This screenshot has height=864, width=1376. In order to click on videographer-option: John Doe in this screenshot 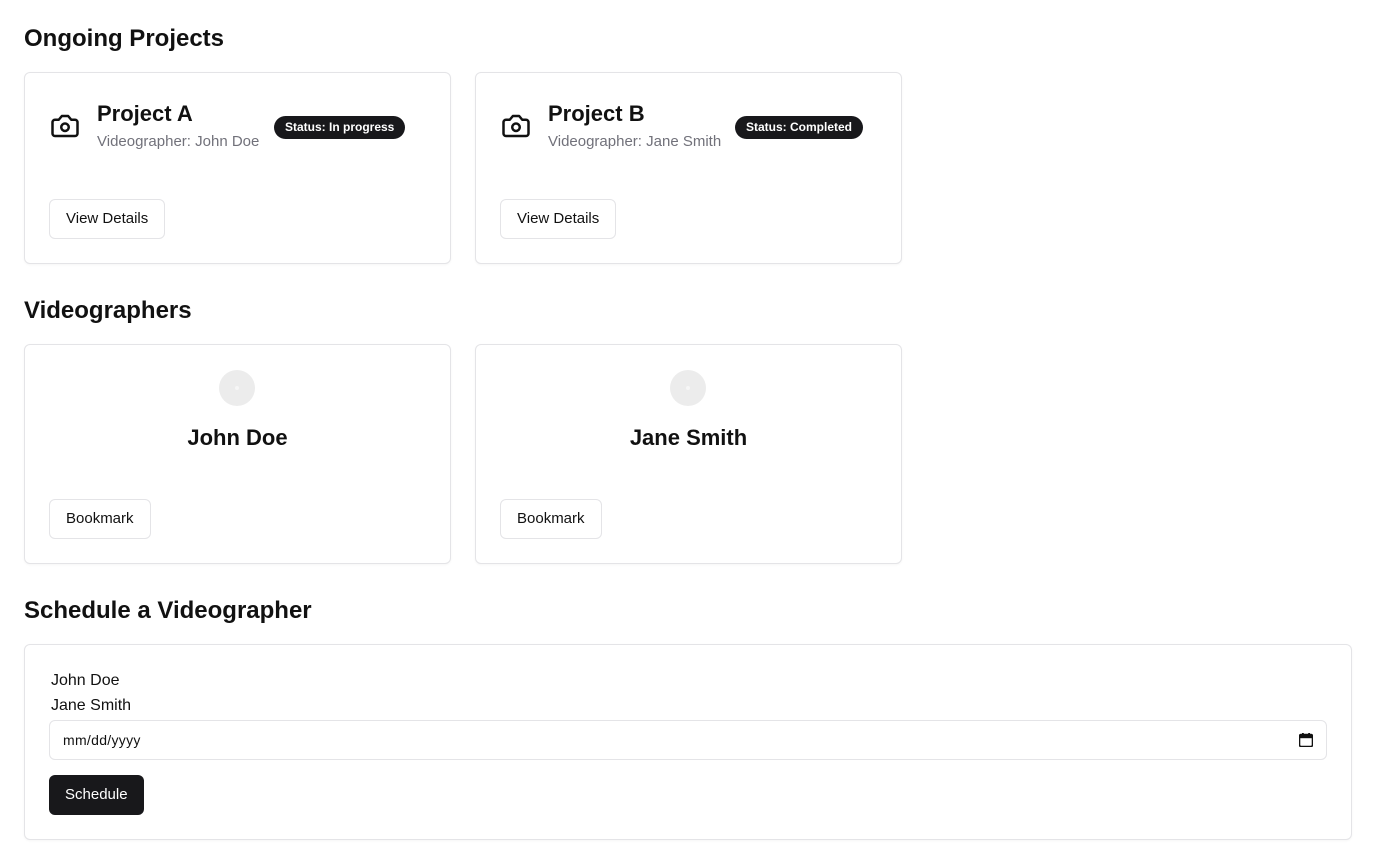, I will do `click(85, 681)`.